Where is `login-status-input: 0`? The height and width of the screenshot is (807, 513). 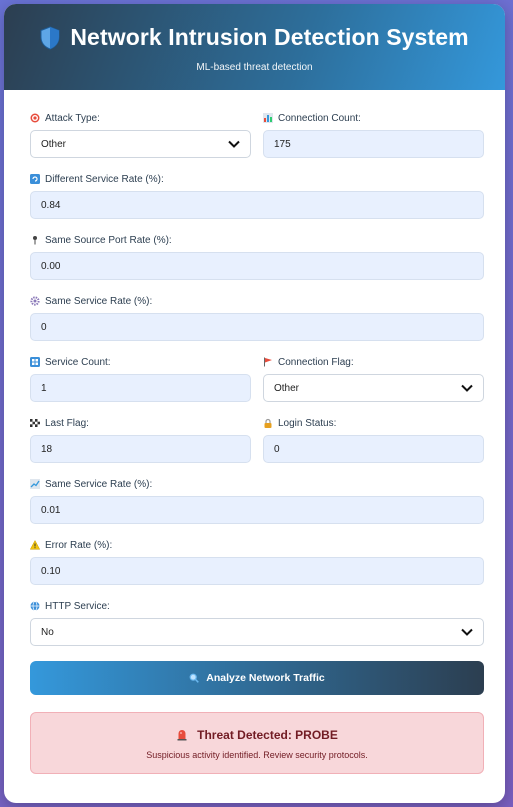
login-status-input: 0 is located at coordinates (373, 449).